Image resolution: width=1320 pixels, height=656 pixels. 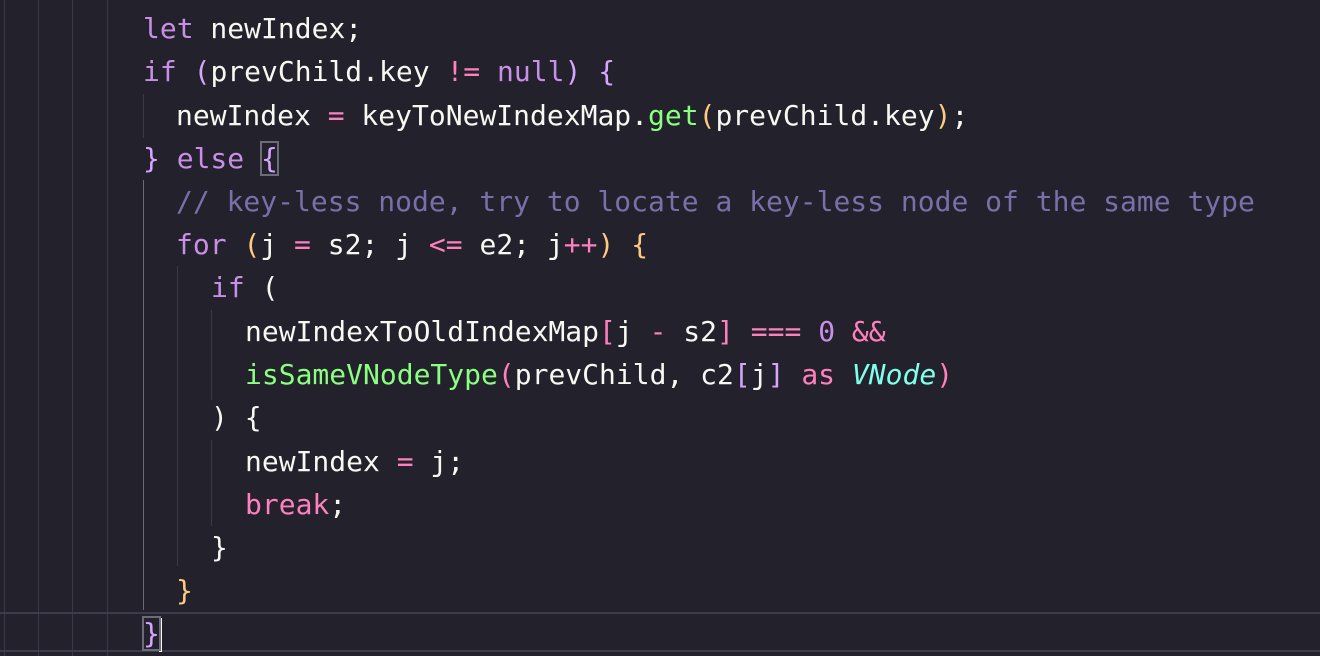 I want to click on code-line: newIndexToOldIndexMap[j - s2] === 0 &&, so click(x=565, y=331).